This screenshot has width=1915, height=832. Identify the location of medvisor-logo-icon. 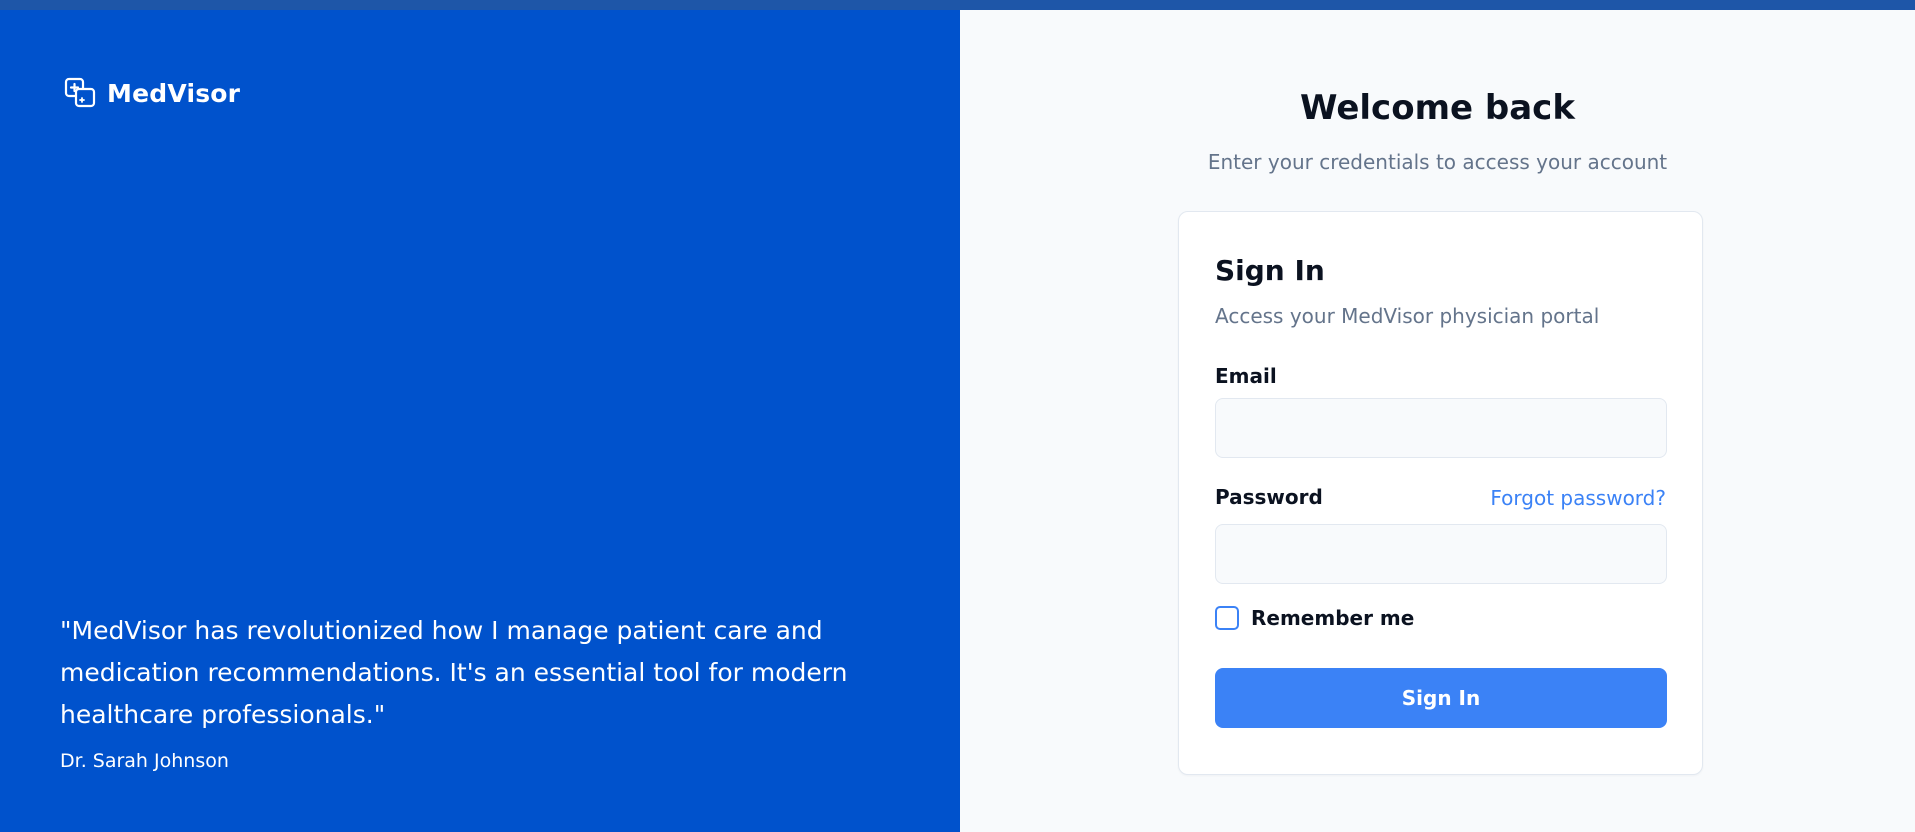
(80, 92).